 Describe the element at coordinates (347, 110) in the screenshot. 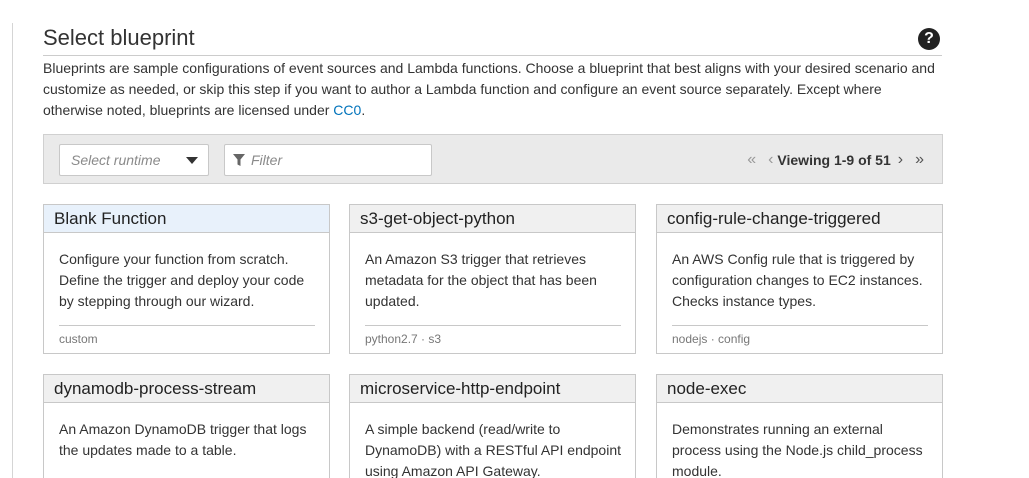

I see `cc0-link: CC0` at that location.